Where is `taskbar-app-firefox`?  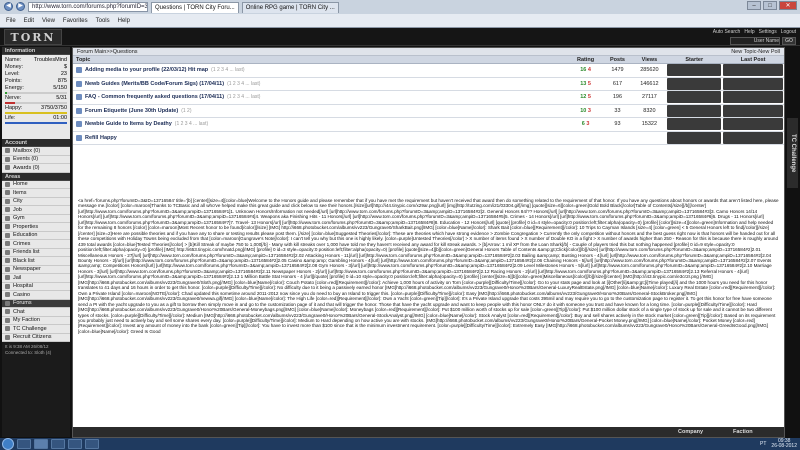 taskbar-app-firefox is located at coordinates (75, 444).